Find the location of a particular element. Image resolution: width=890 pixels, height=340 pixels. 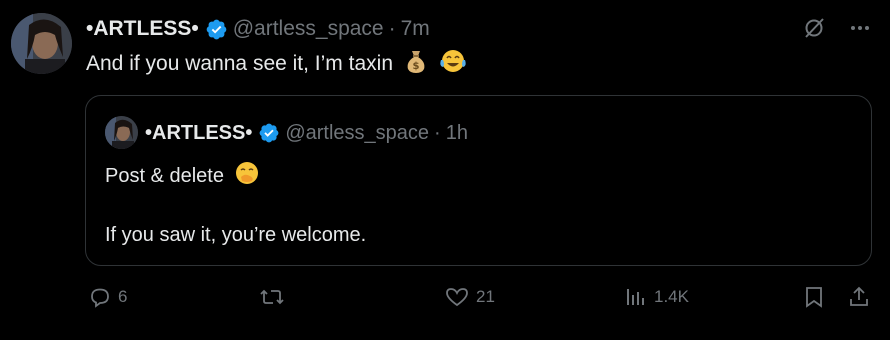

author-handle: @artless_space is located at coordinates (308, 29).